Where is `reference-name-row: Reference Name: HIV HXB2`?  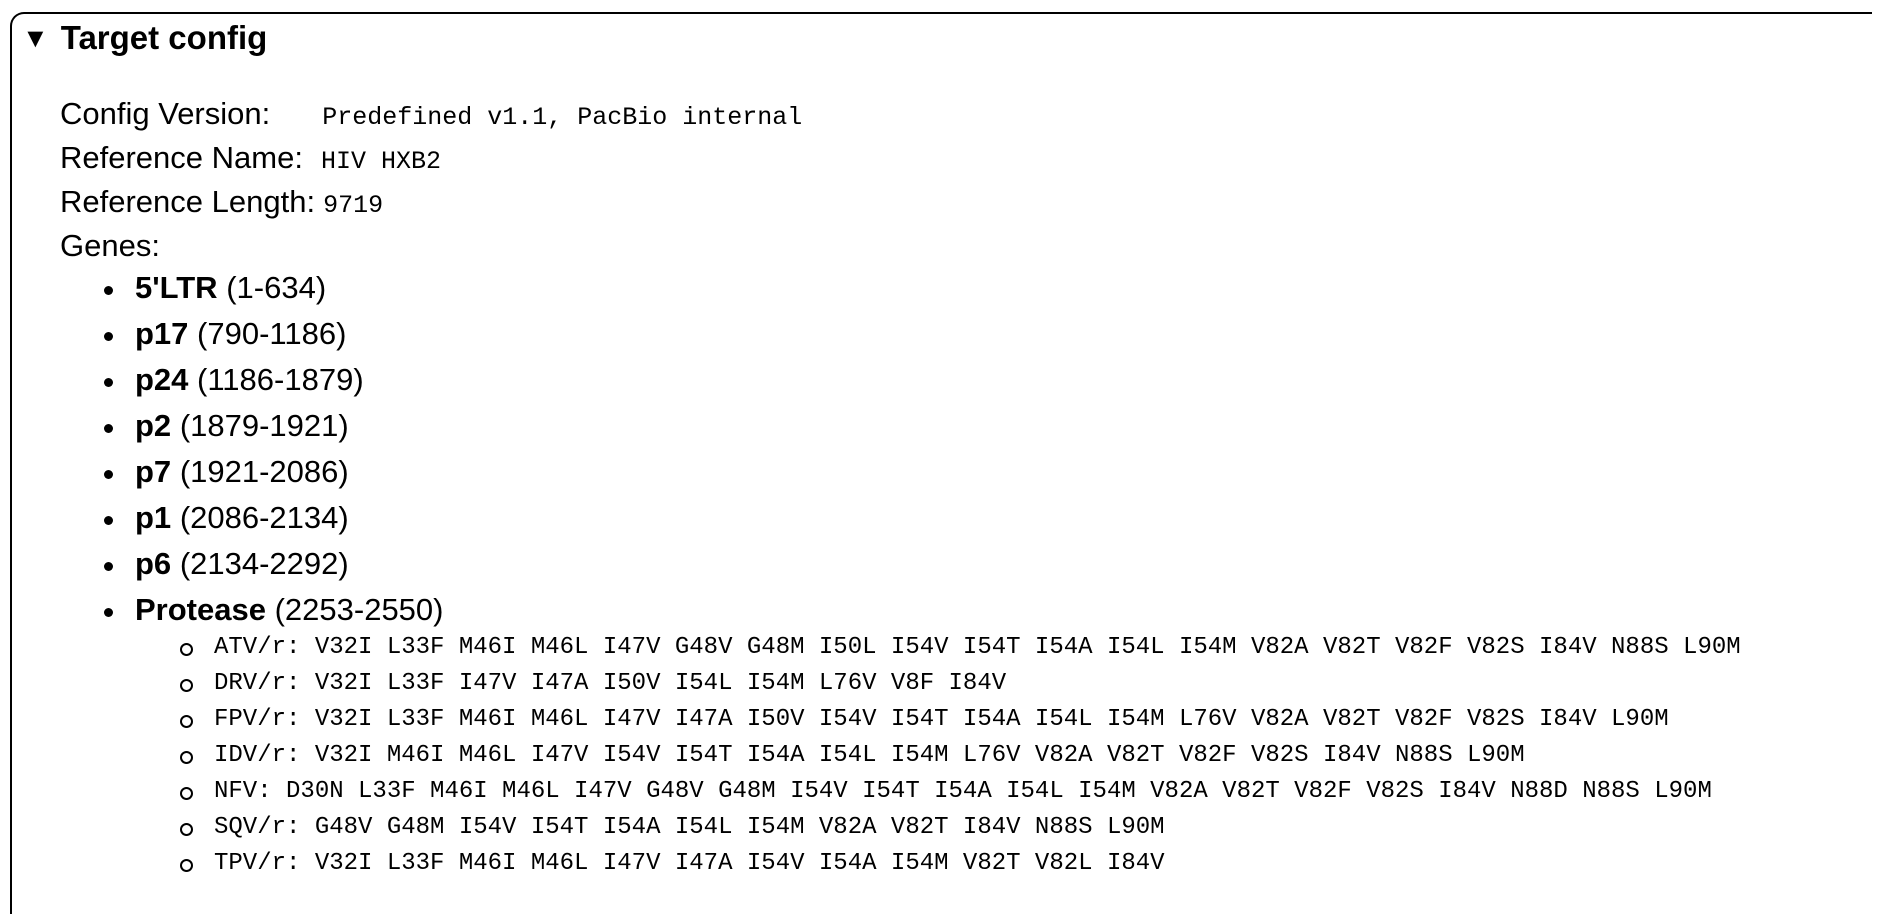 reference-name-row: Reference Name: HIV HXB2 is located at coordinates (431, 158).